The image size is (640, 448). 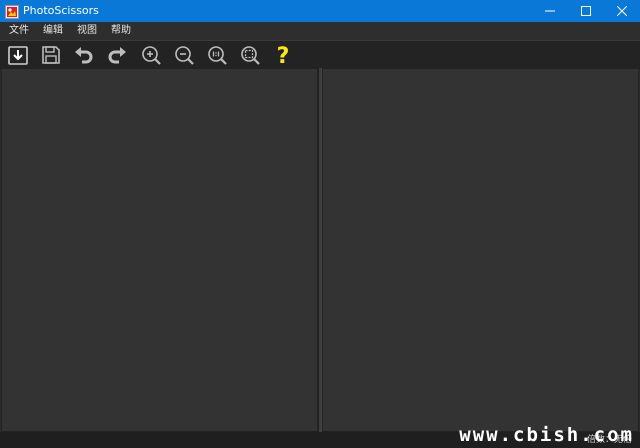 I want to click on zoom-out-icon, so click(x=184, y=55).